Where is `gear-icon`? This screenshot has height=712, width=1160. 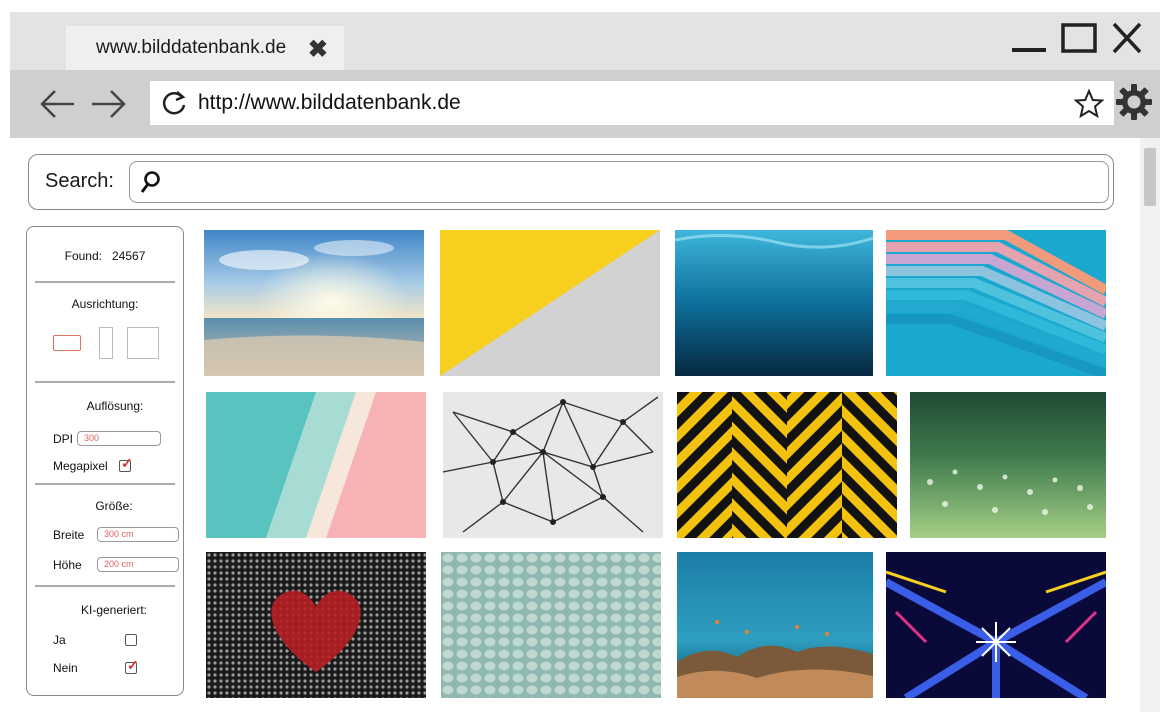
gear-icon is located at coordinates (1134, 102).